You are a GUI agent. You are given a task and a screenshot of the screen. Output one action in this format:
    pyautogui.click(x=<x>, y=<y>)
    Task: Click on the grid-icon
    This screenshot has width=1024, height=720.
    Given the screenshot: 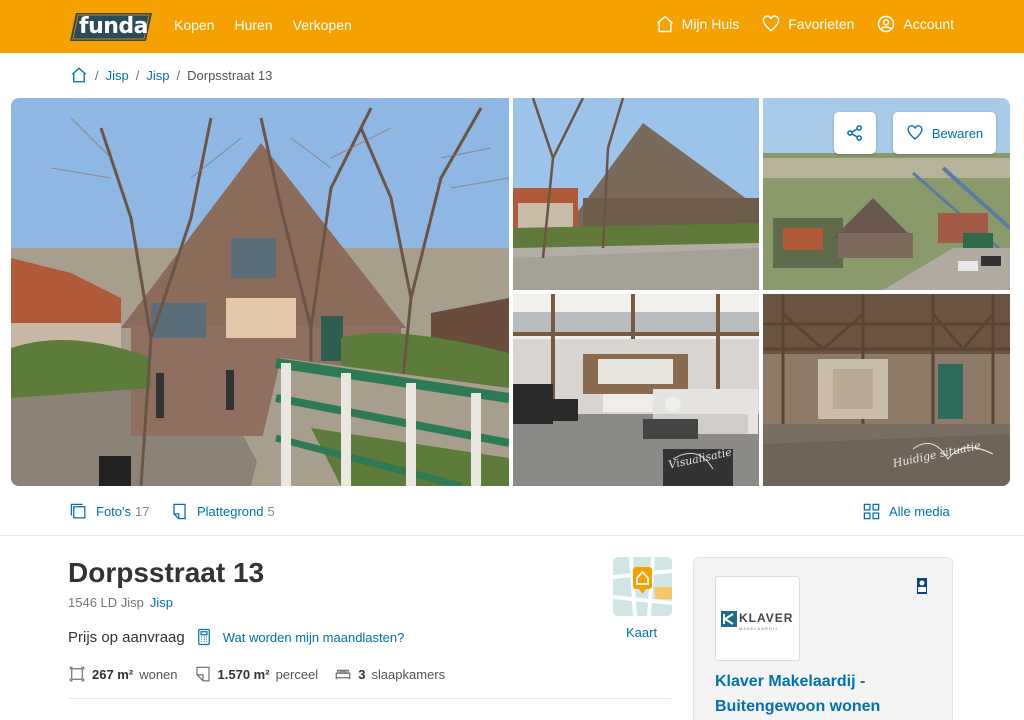 What is the action you would take?
    pyautogui.click(x=871, y=511)
    